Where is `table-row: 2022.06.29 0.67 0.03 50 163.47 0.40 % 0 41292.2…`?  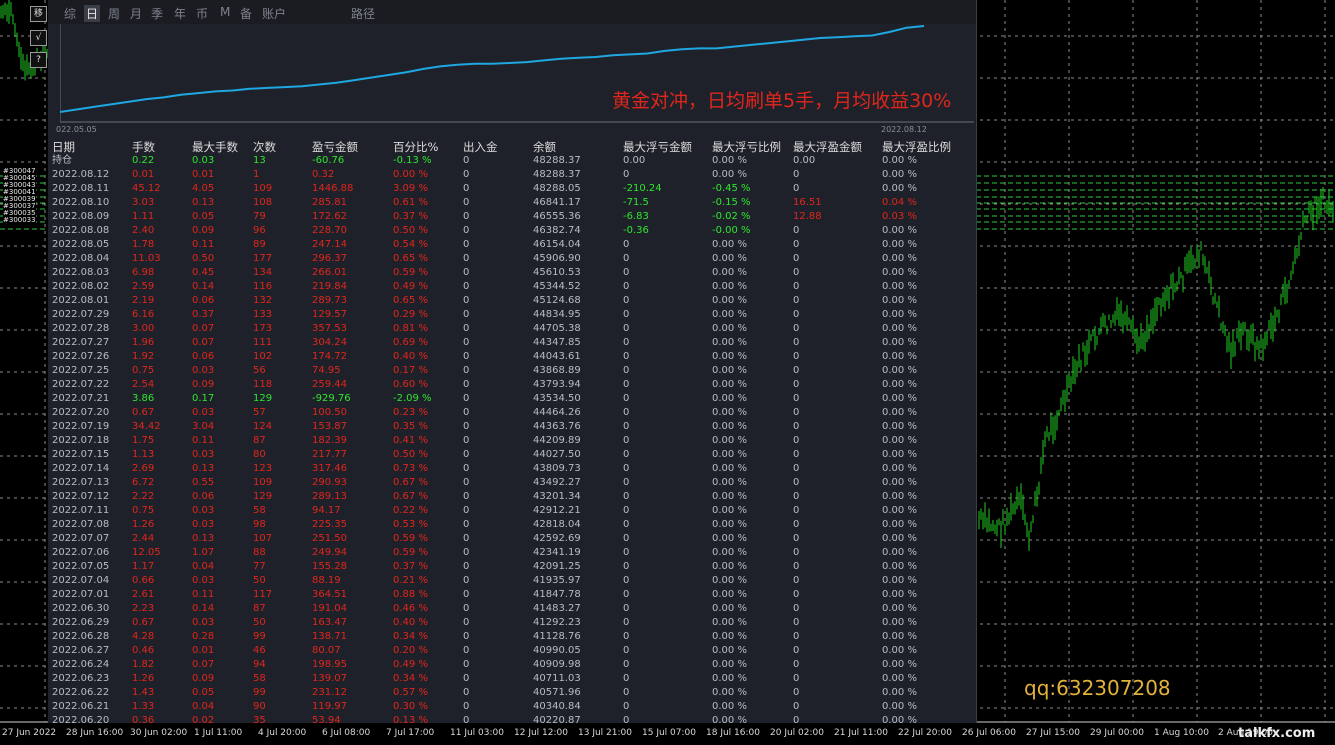
table-row: 2022.06.29 0.67 0.03 50 163.47 0.40 % 0 41292.2… is located at coordinates (512, 623).